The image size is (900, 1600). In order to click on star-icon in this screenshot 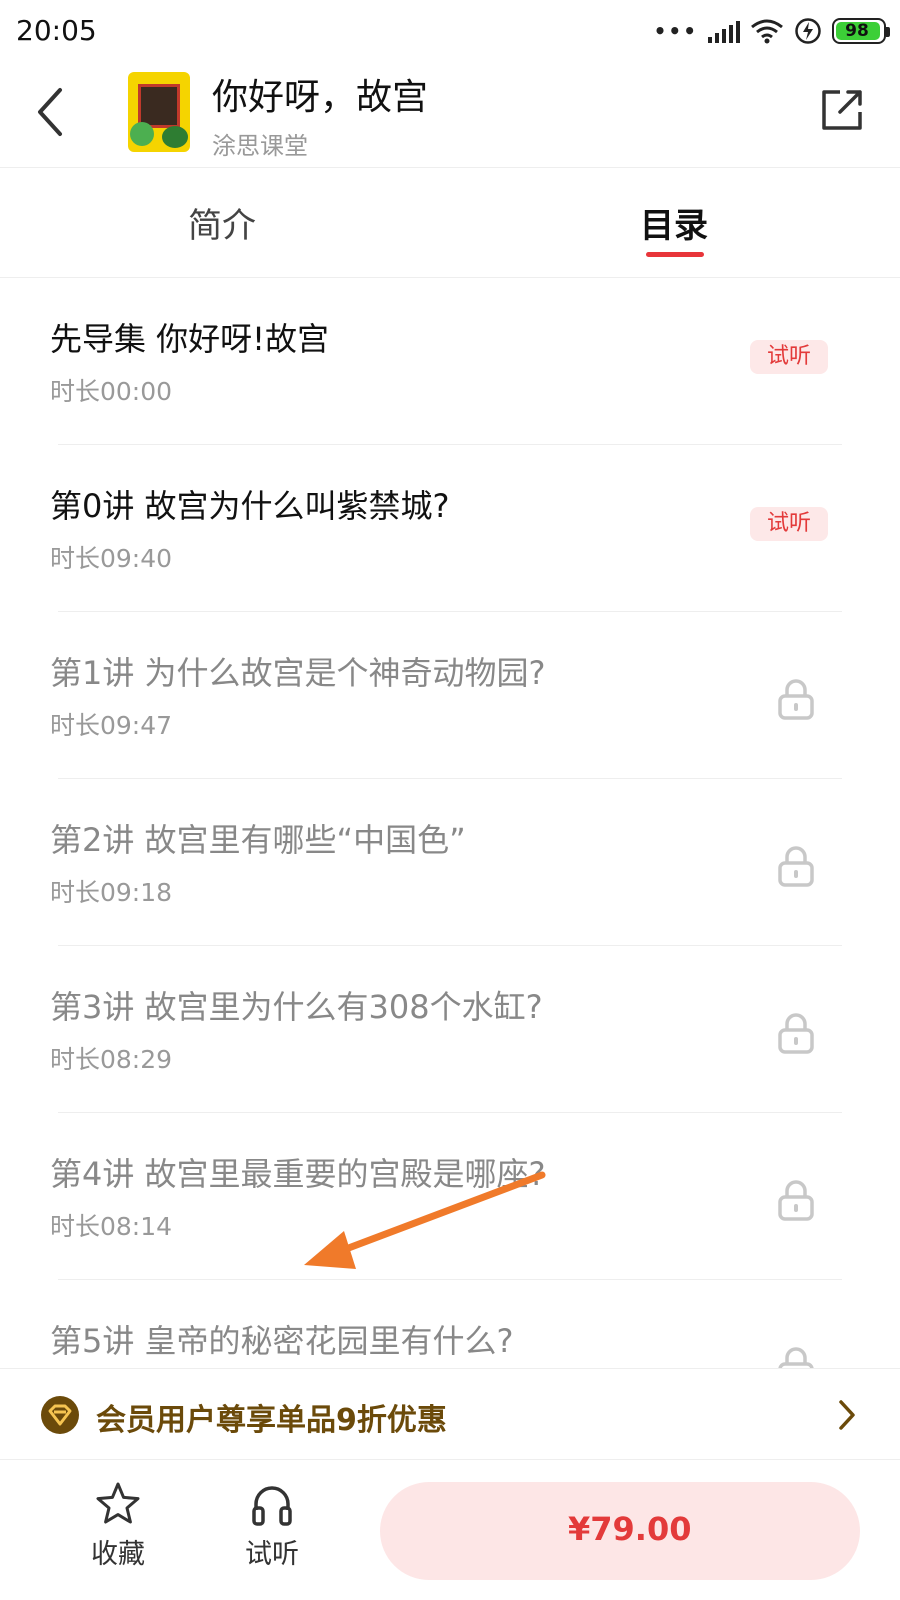, I will do `click(118, 1503)`.